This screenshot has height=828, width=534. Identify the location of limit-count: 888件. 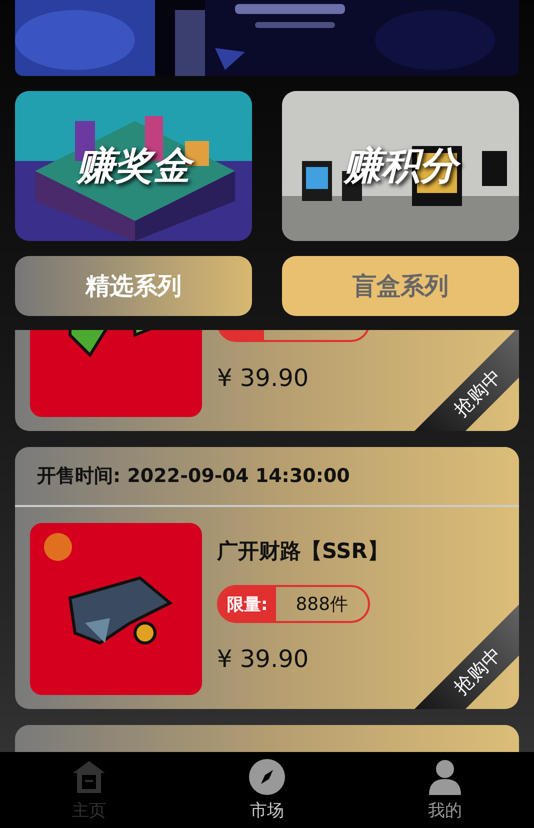
(322, 605).